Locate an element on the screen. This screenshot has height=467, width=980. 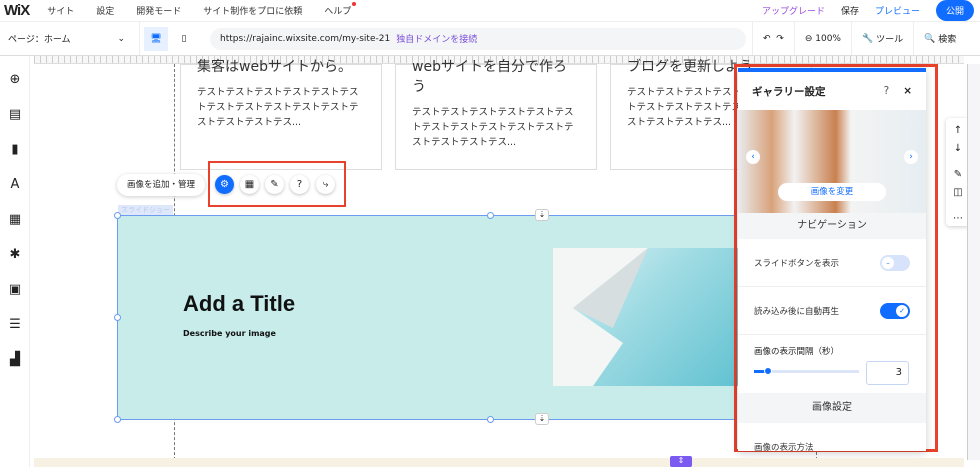
gallery-image is located at coordinates (645, 317).